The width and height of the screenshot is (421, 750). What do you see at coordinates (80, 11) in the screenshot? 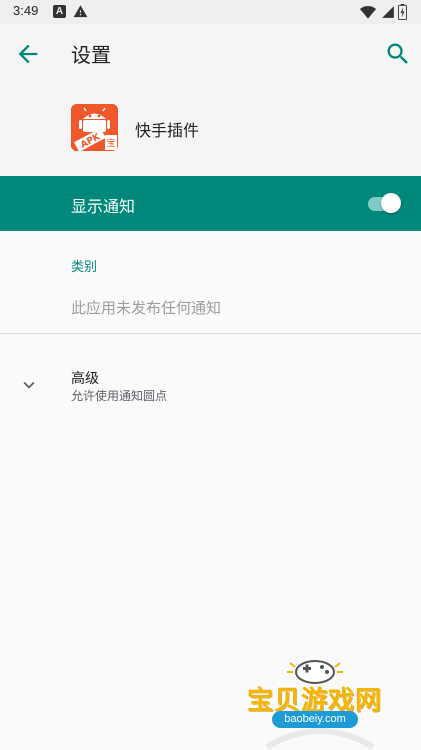
I see `warning-icon` at bounding box center [80, 11].